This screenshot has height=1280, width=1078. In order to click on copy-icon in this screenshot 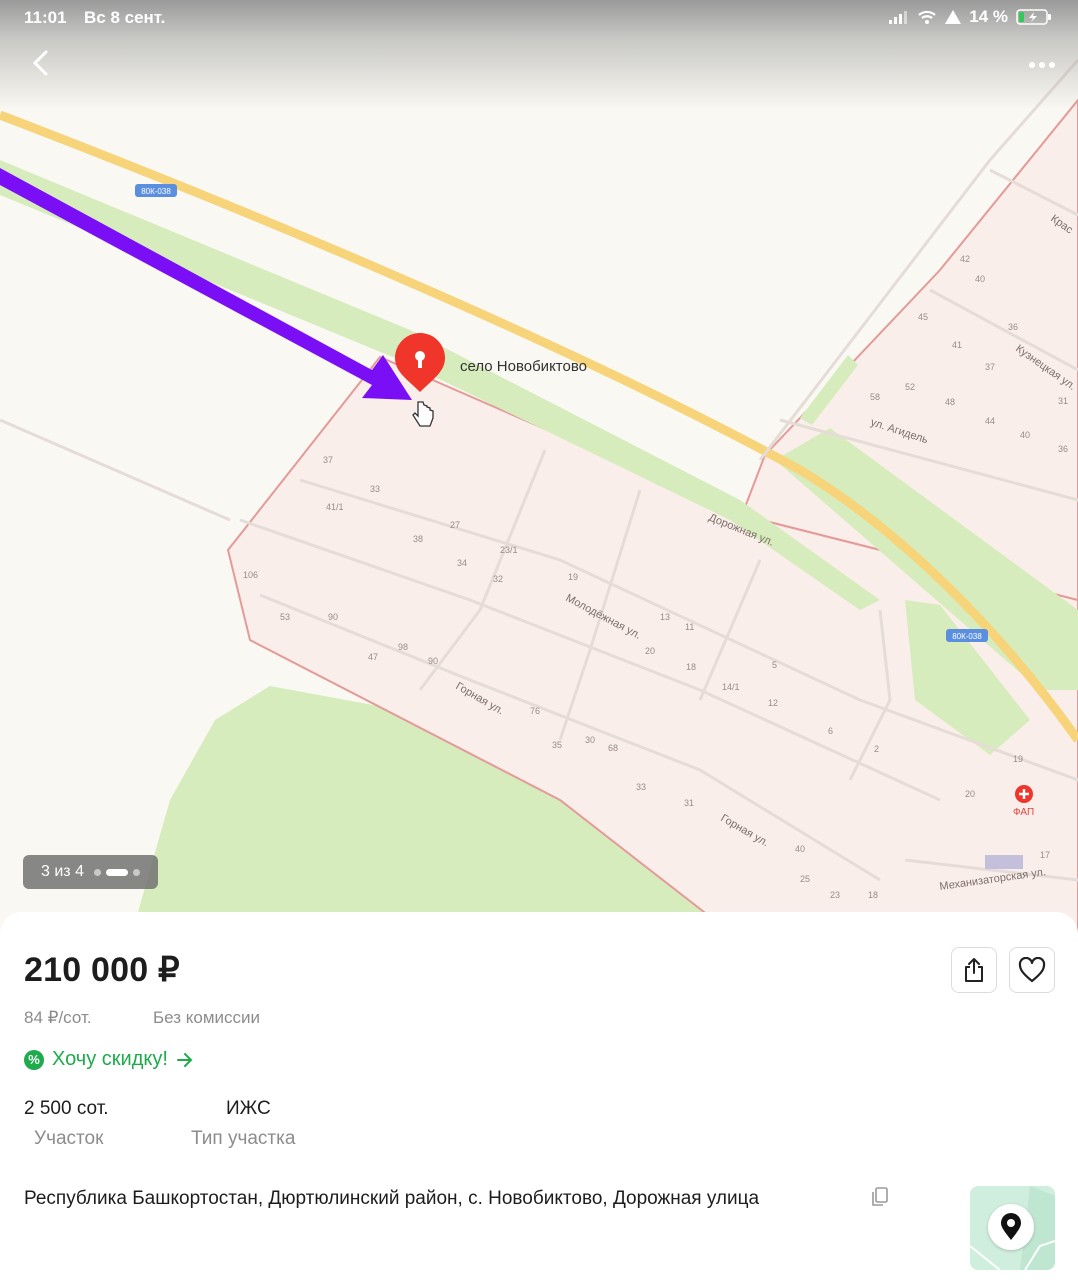, I will do `click(880, 1196)`.